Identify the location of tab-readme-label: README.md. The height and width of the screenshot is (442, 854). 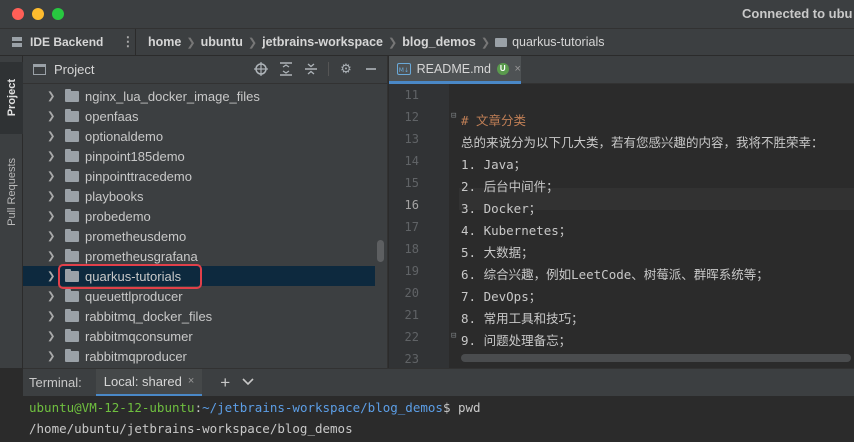
(453, 68).